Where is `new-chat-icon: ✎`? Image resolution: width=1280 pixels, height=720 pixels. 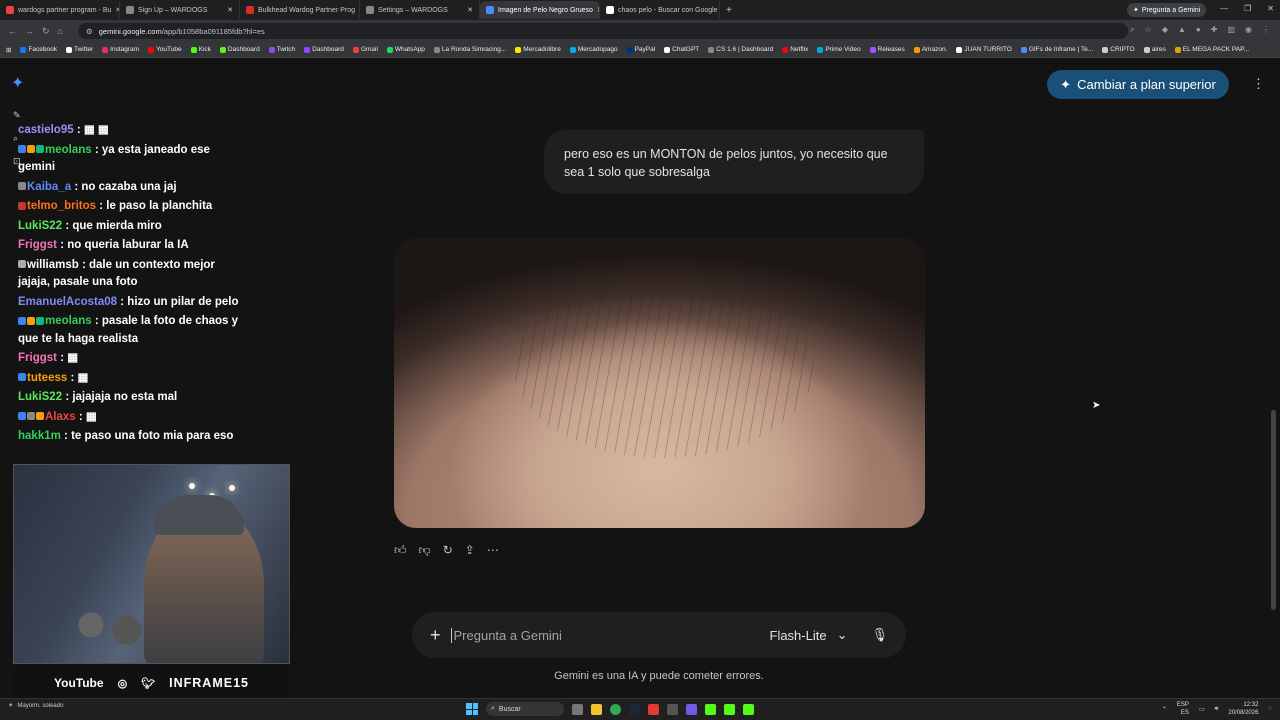 new-chat-icon: ✎ is located at coordinates (17, 115).